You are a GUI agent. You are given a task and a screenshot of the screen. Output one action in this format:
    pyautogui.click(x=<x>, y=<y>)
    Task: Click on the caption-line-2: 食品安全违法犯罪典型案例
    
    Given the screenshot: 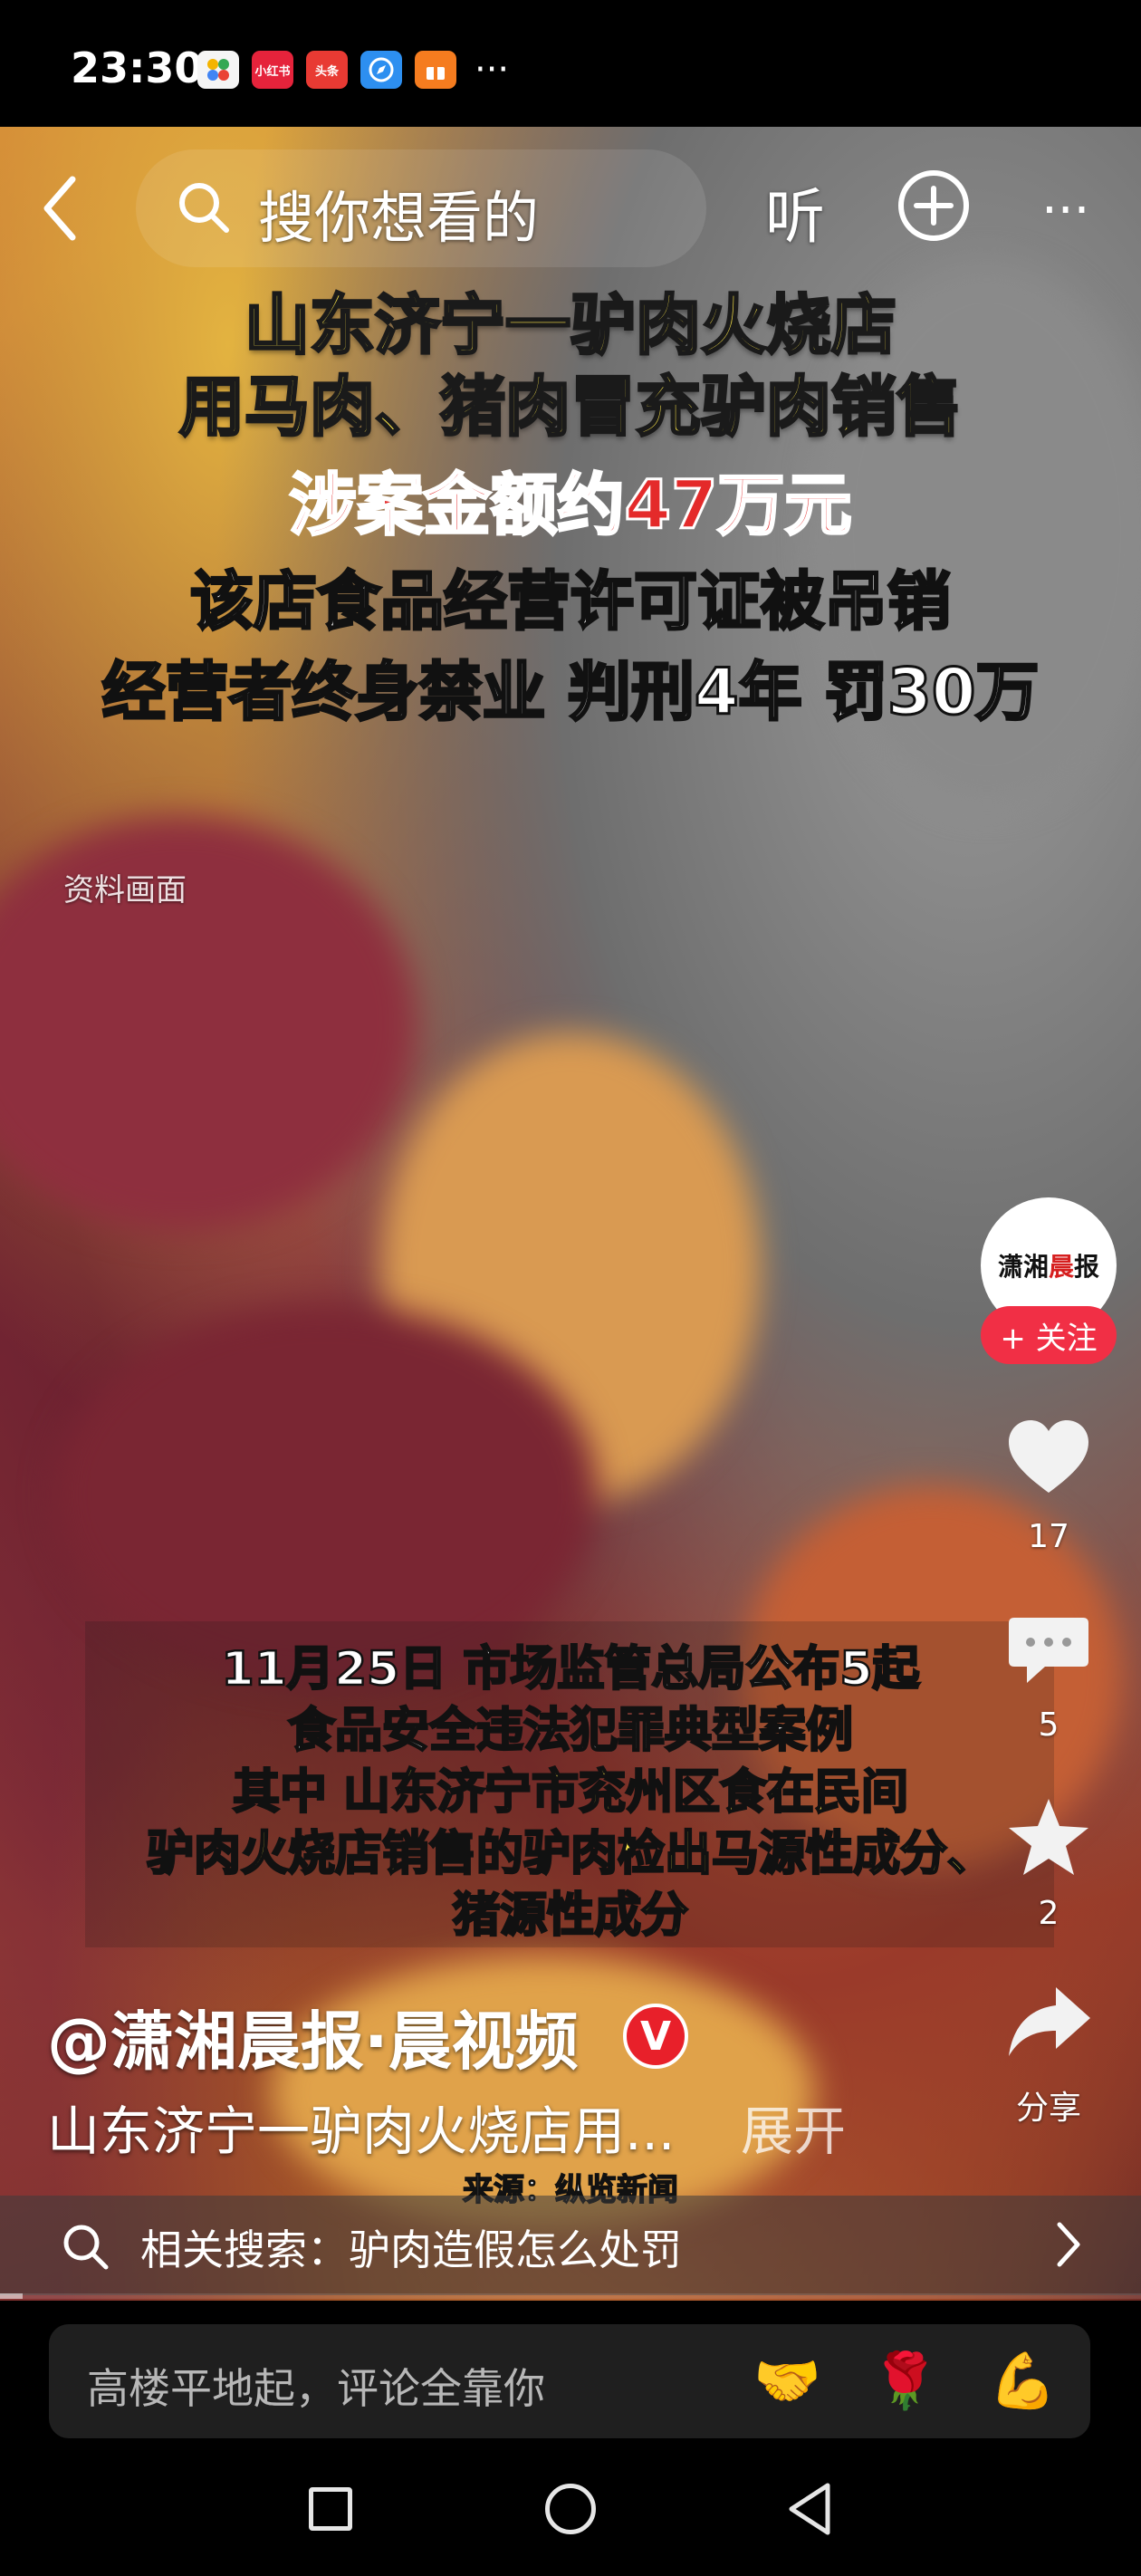 What is the action you would take?
    pyautogui.click(x=571, y=1731)
    